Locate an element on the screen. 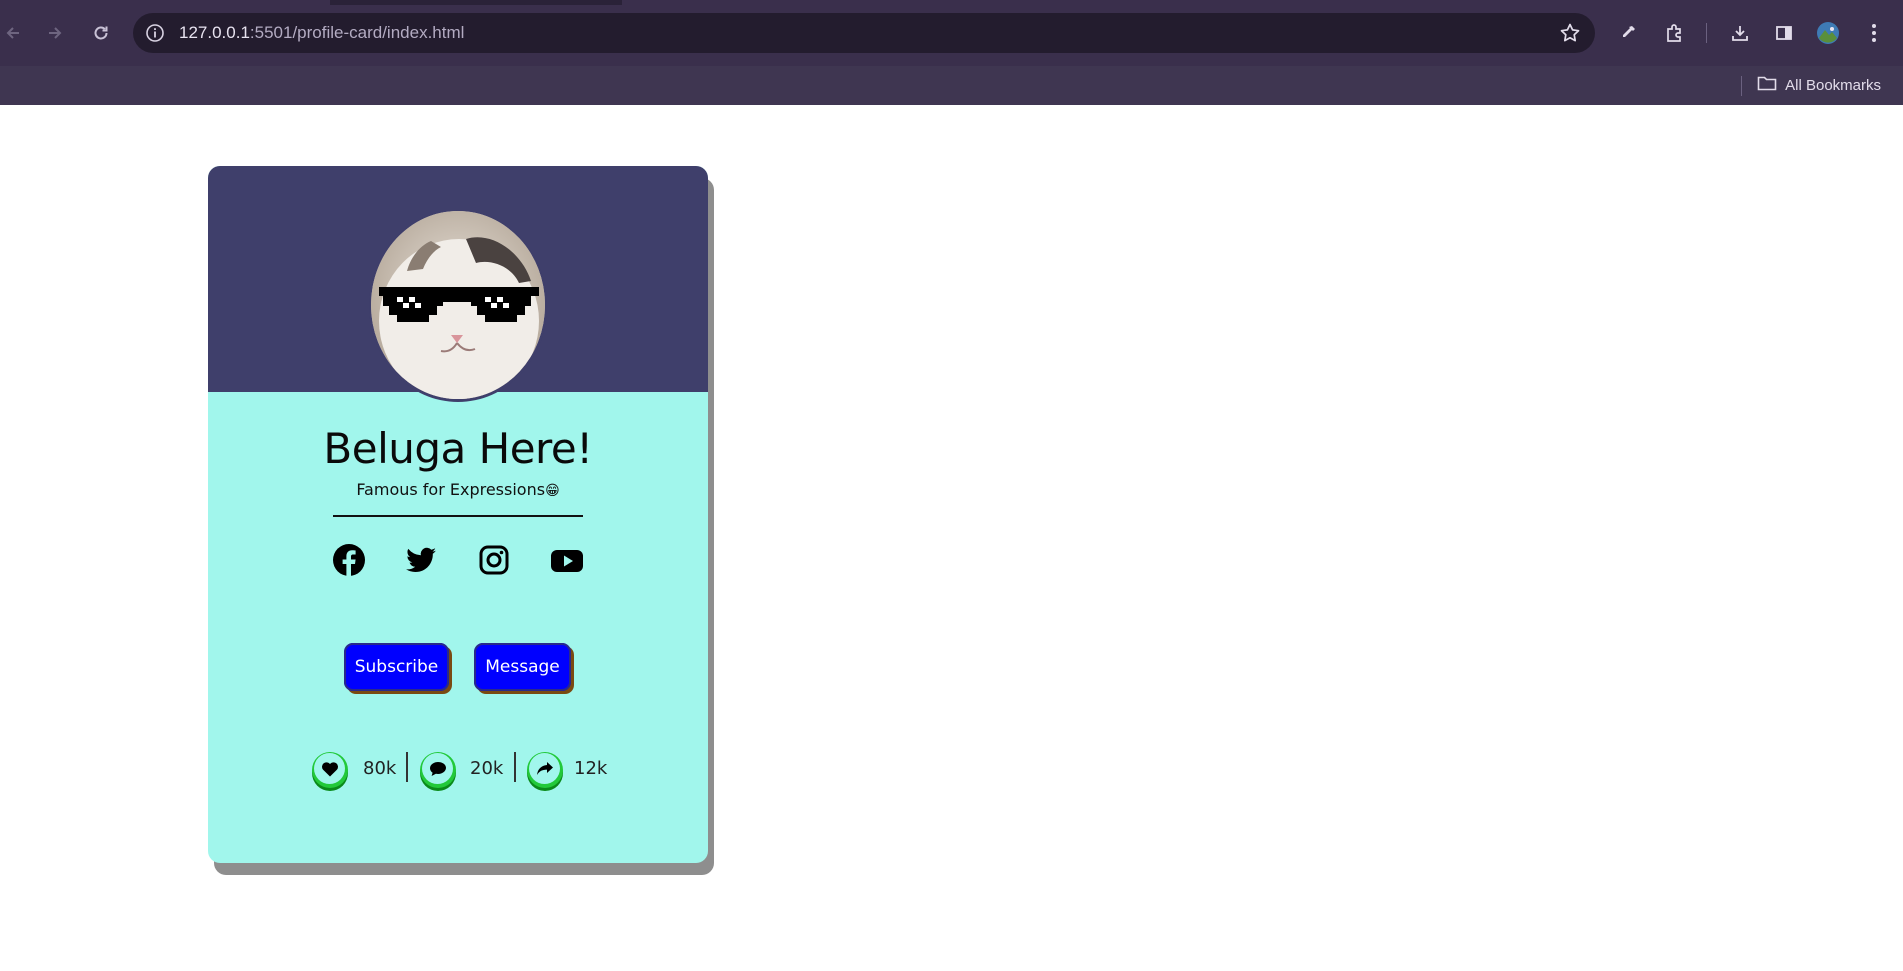  divider-line is located at coordinates (458, 516).